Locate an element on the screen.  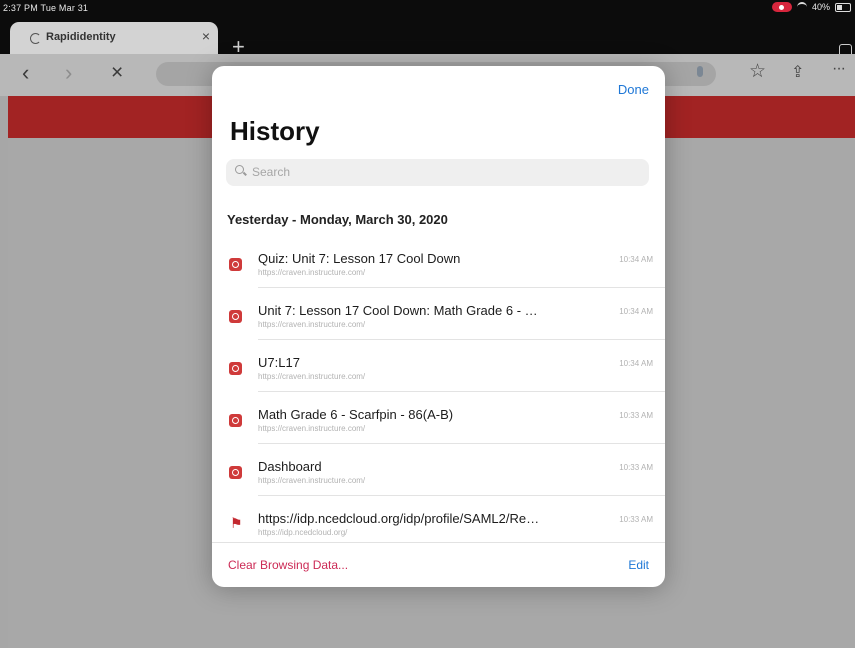
history-item-url: https://idp.ncedcloud.org/ is located at coordinates (303, 532).